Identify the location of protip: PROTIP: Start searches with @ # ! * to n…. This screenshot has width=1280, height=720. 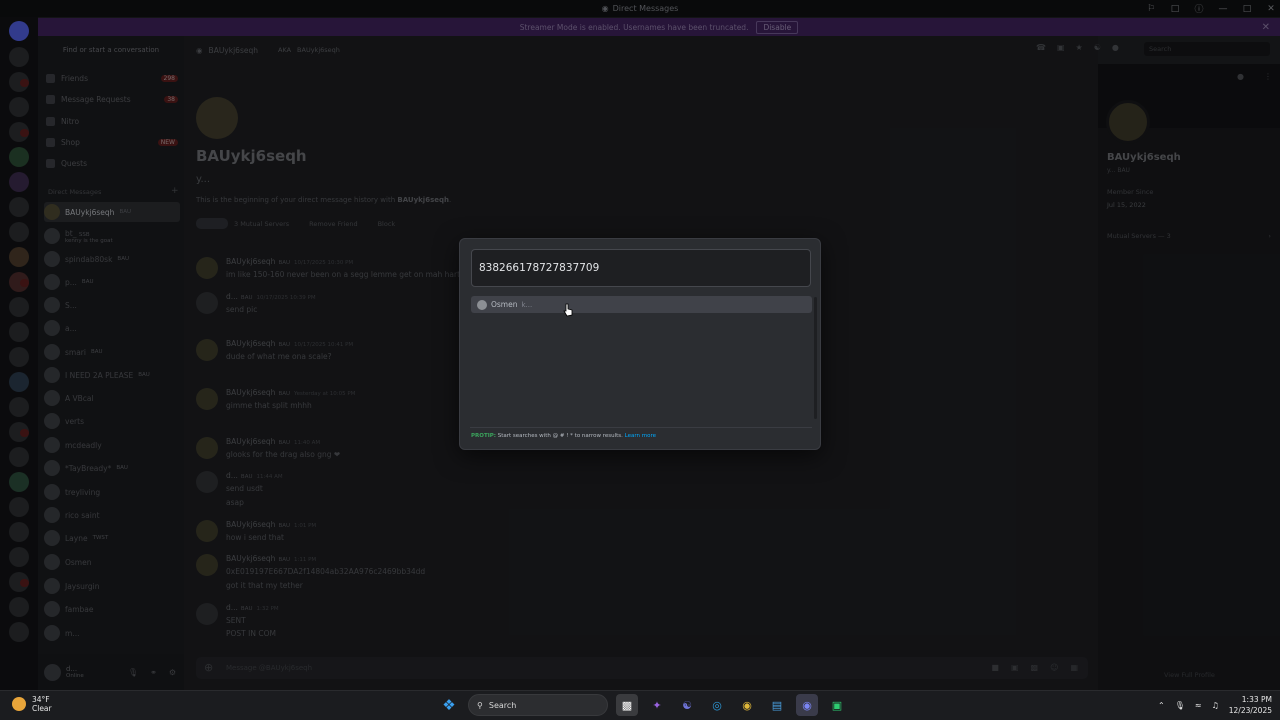
(564, 436).